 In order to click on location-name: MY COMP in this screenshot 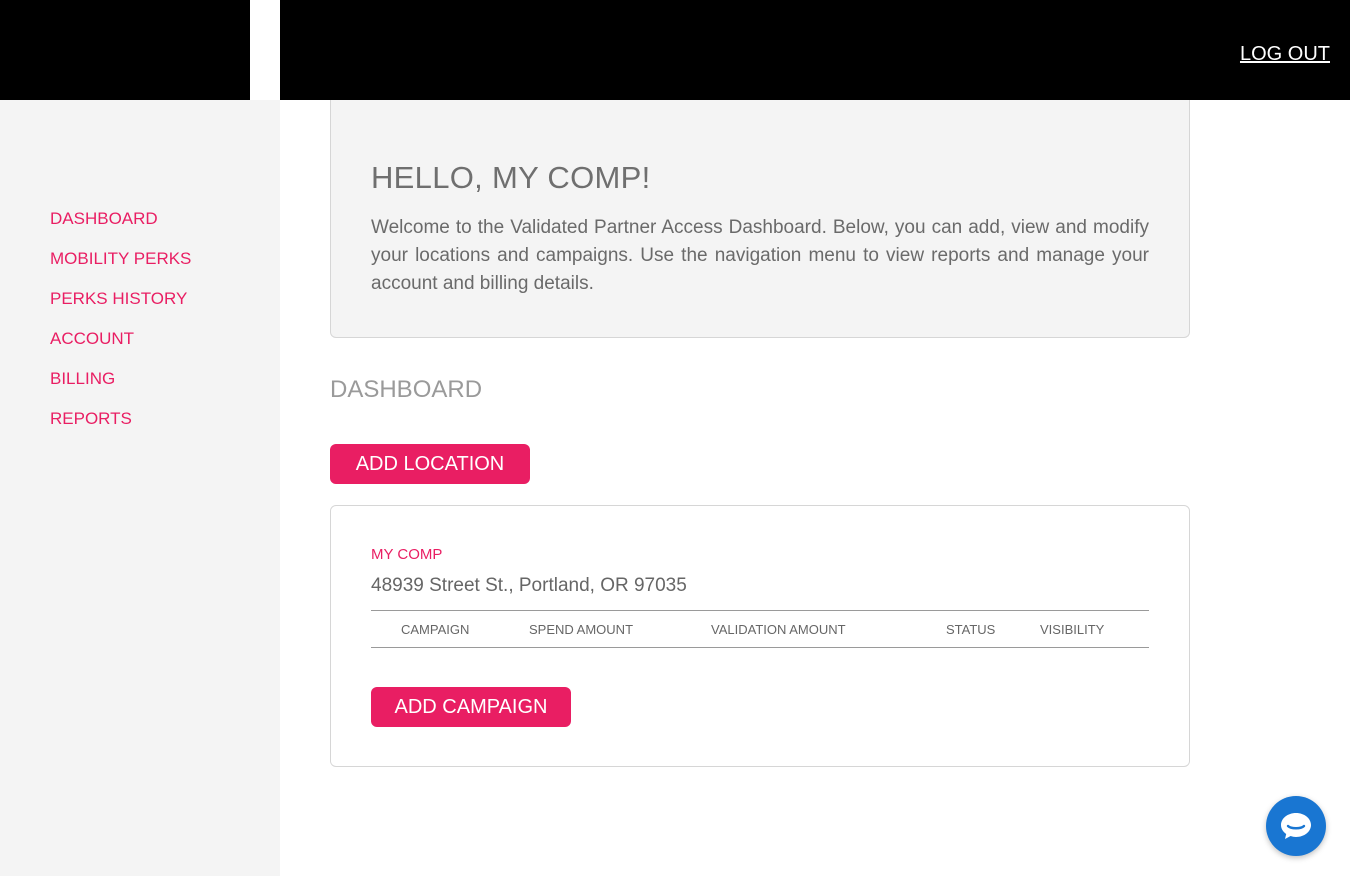, I will do `click(407, 554)`.